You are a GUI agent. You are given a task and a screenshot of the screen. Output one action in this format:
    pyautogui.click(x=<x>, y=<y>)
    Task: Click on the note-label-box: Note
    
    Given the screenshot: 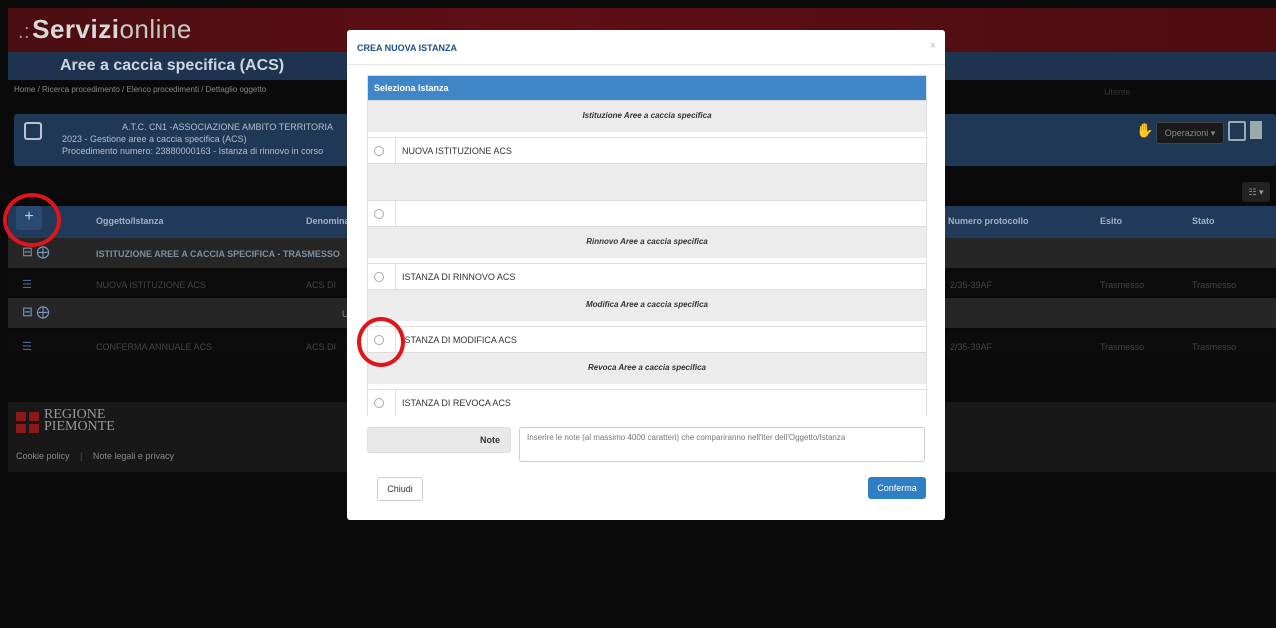 What is the action you would take?
    pyautogui.click(x=439, y=440)
    